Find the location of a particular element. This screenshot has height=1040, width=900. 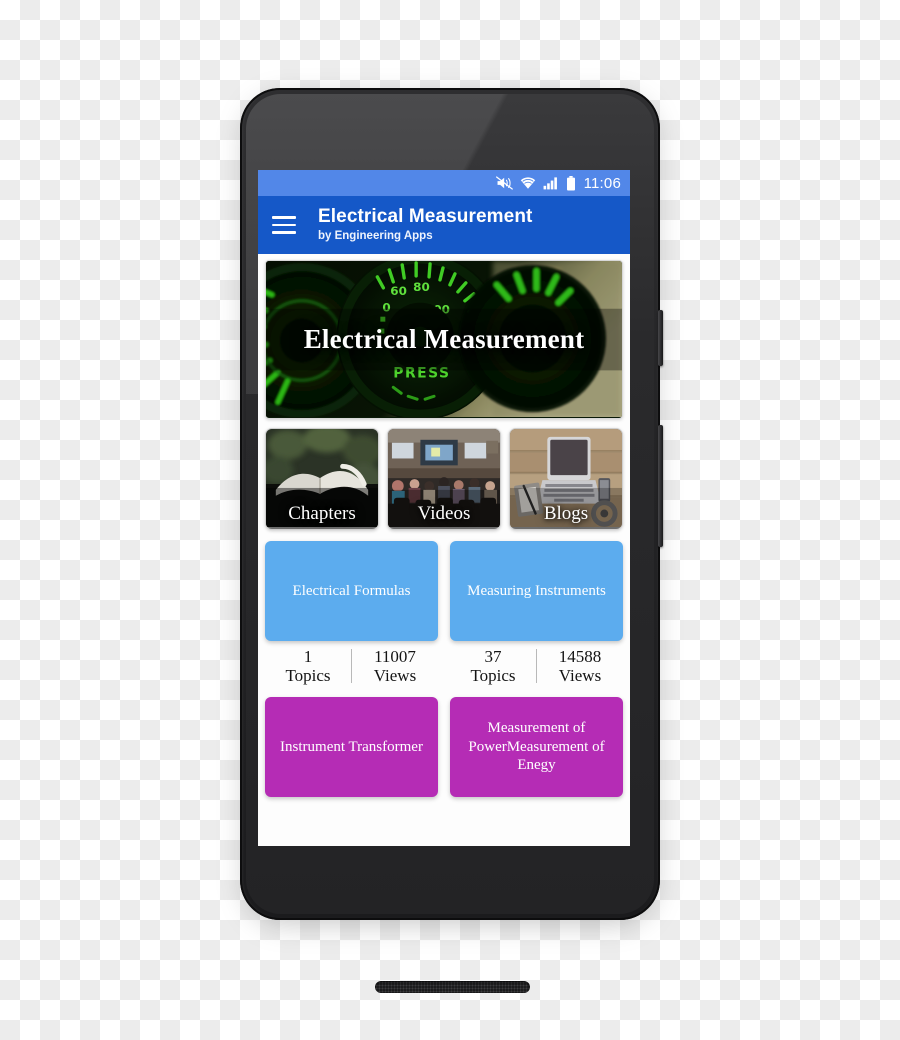

wifi-icon is located at coordinates (527, 183).